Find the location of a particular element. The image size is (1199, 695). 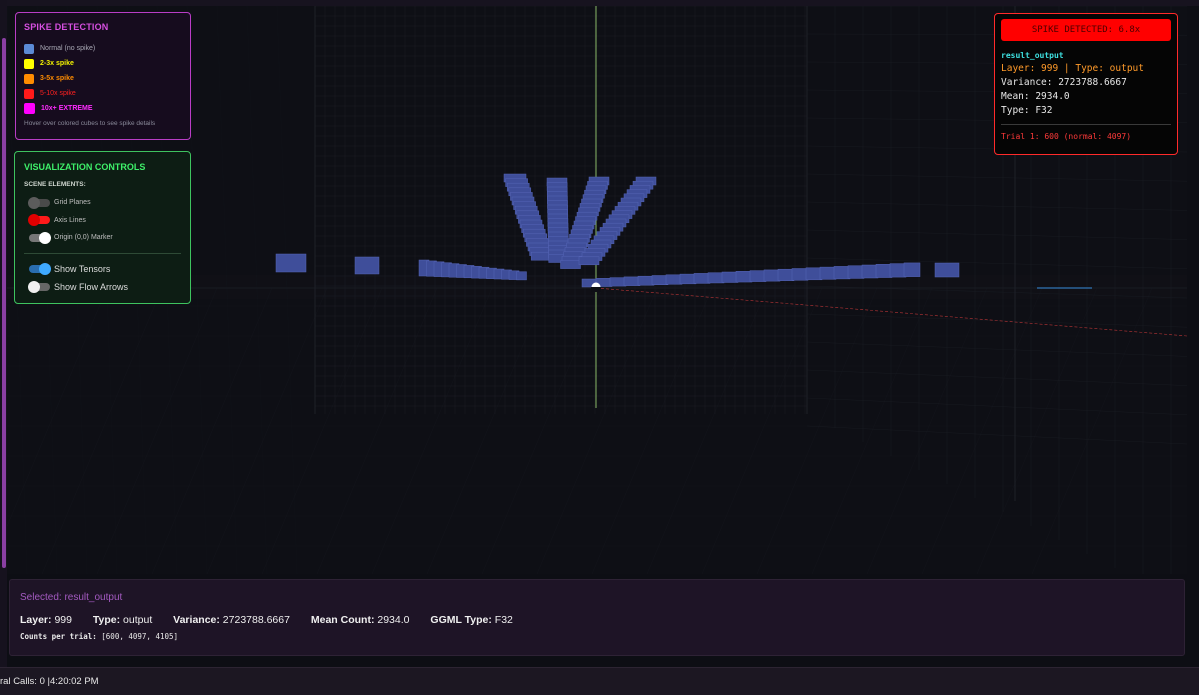

stat-label: Mean Count: is located at coordinates (342, 620).